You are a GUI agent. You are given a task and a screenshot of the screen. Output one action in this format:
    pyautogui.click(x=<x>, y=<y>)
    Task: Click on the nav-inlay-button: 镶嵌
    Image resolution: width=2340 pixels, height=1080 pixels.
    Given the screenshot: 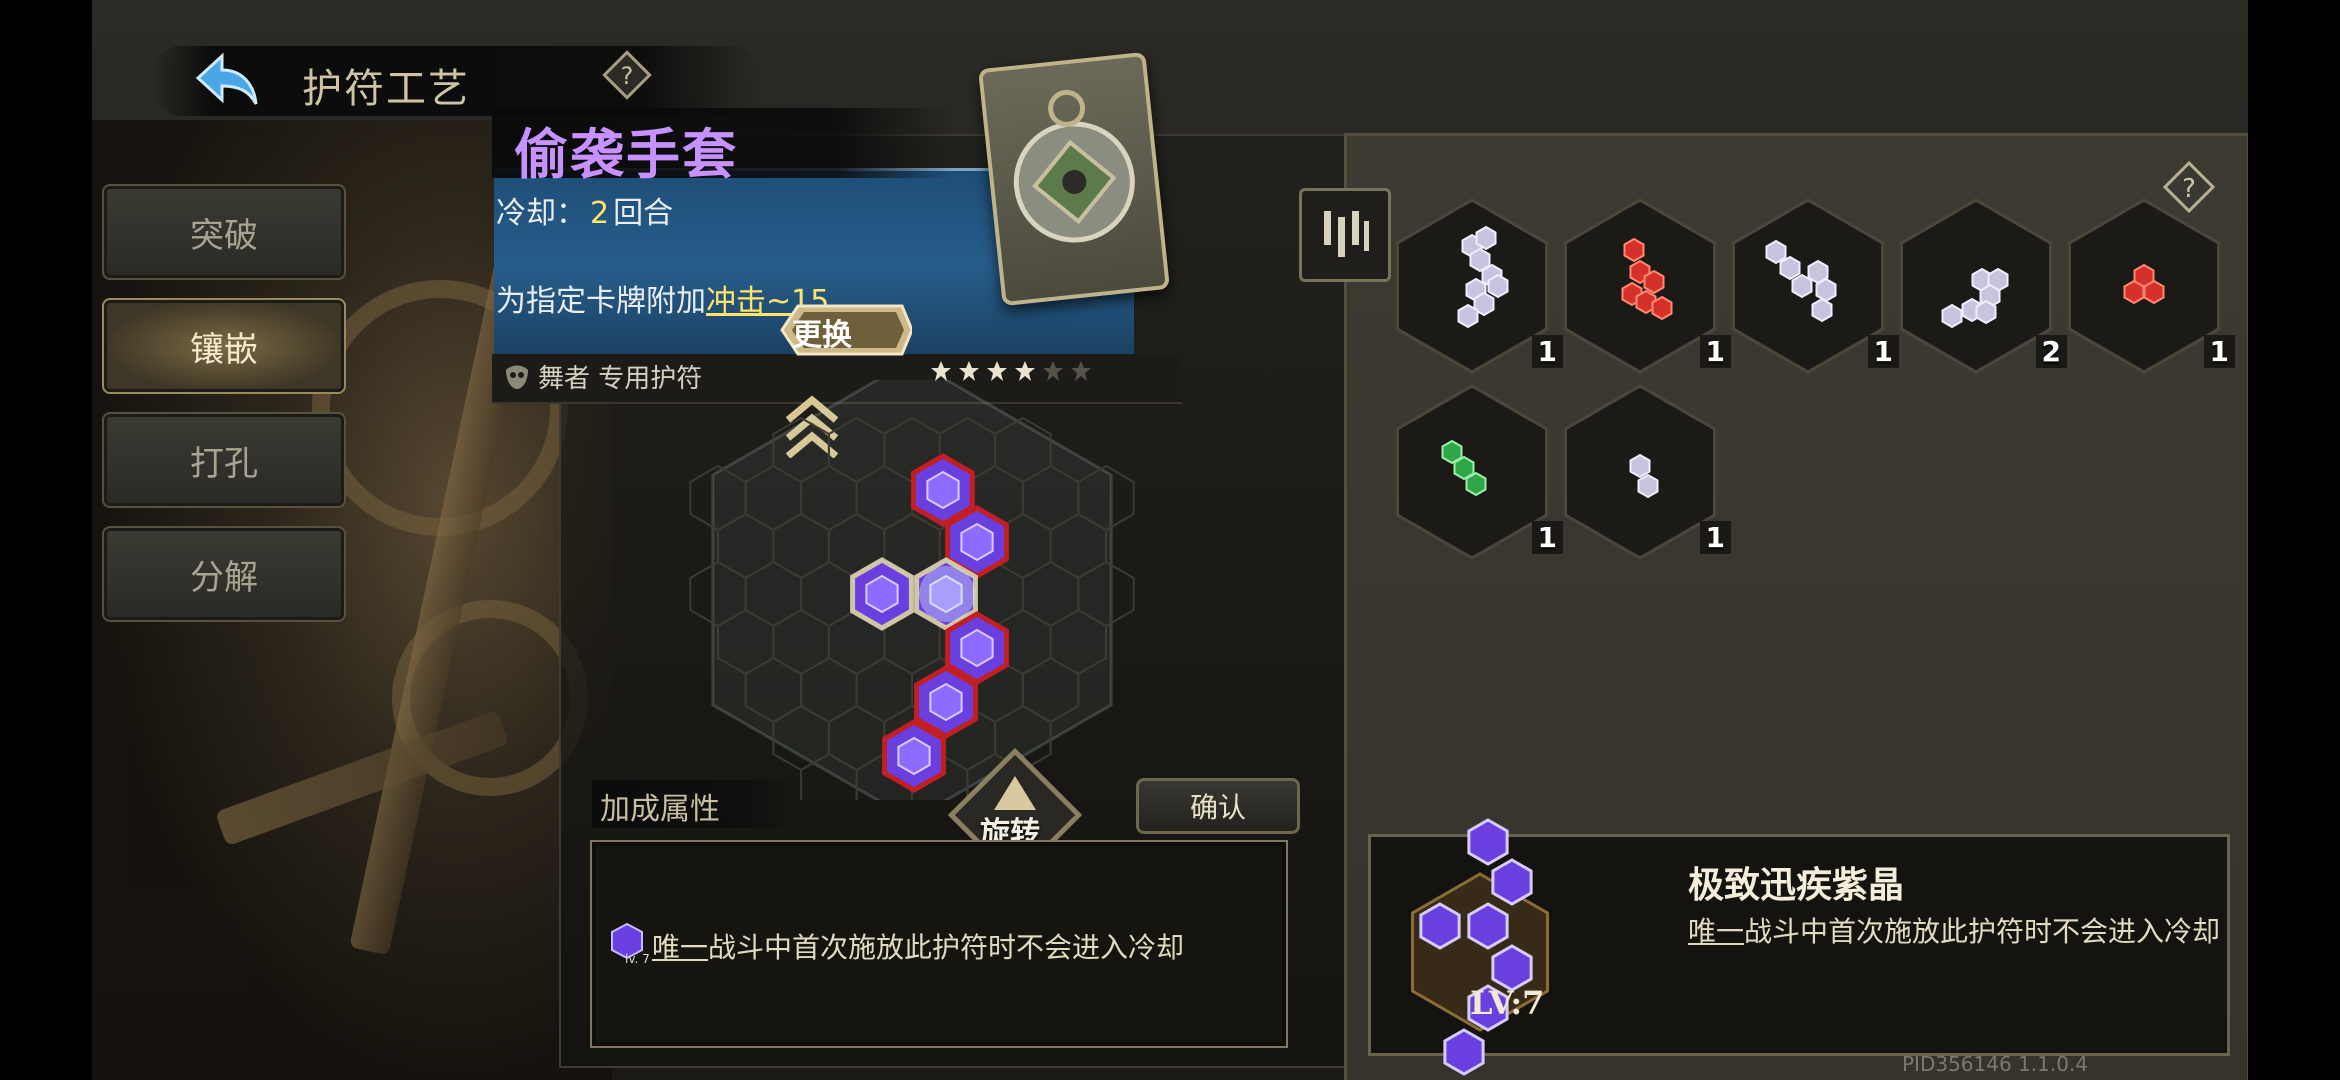 What is the action you would take?
    pyautogui.click(x=224, y=346)
    